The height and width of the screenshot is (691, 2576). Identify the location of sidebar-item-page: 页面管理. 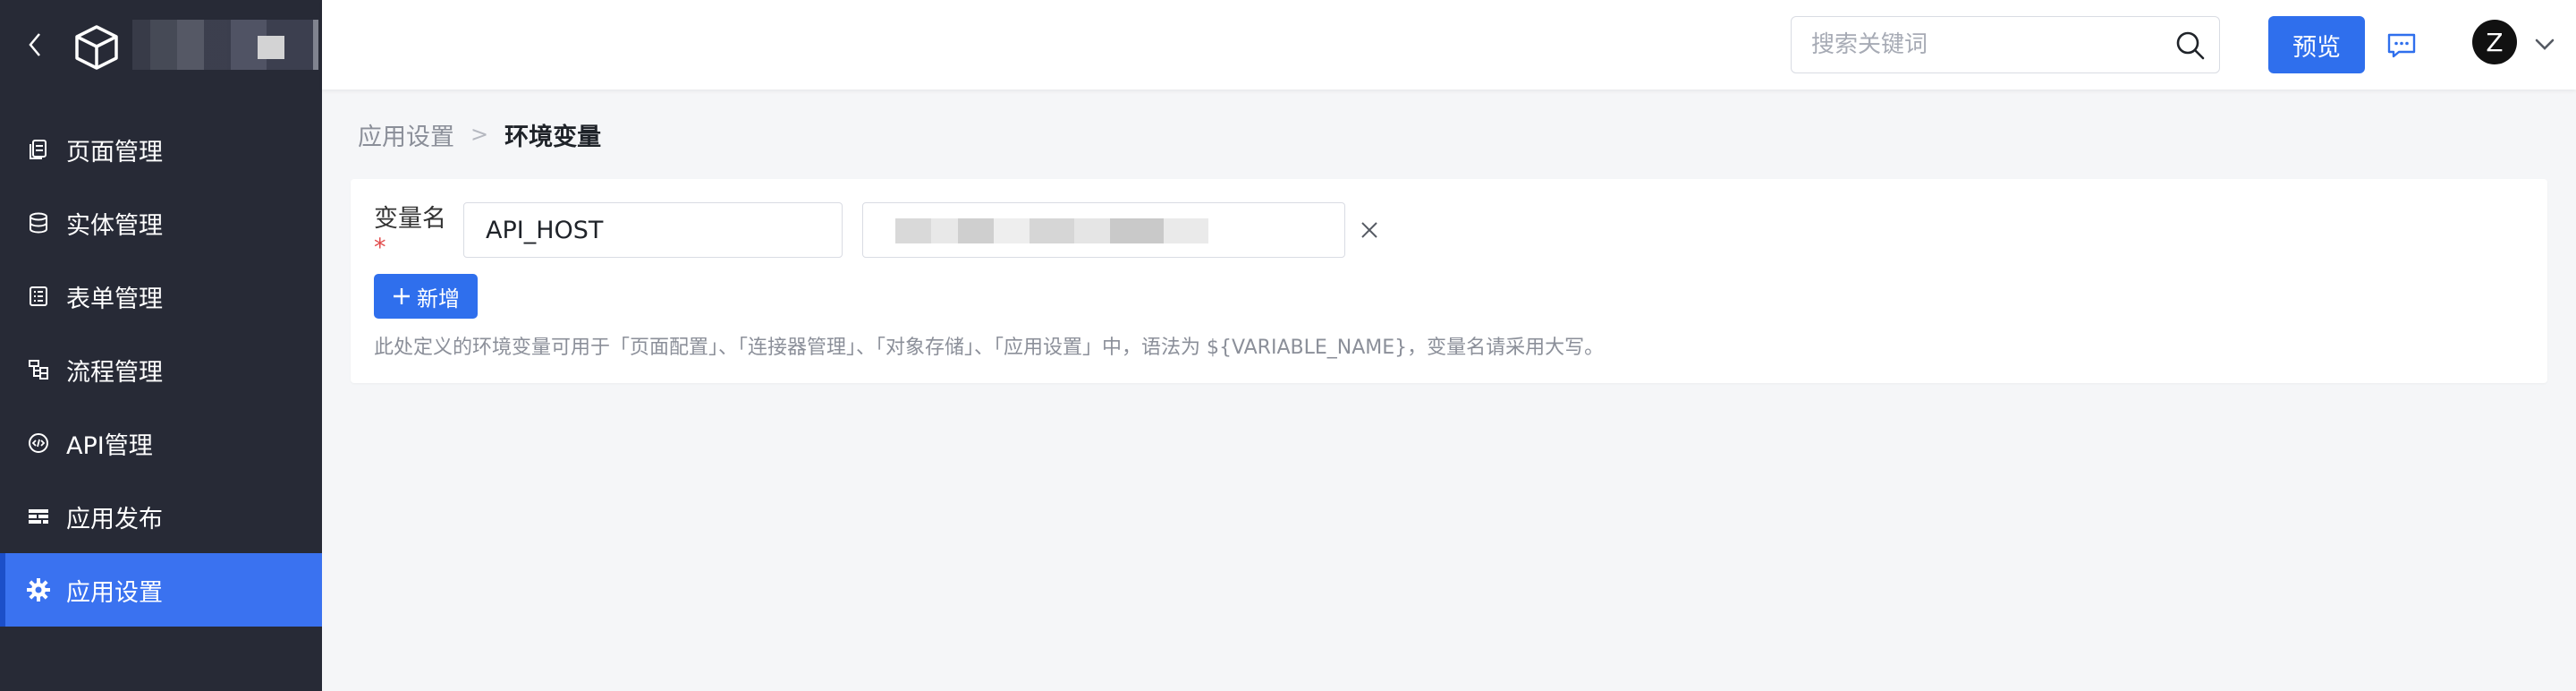
(161, 149).